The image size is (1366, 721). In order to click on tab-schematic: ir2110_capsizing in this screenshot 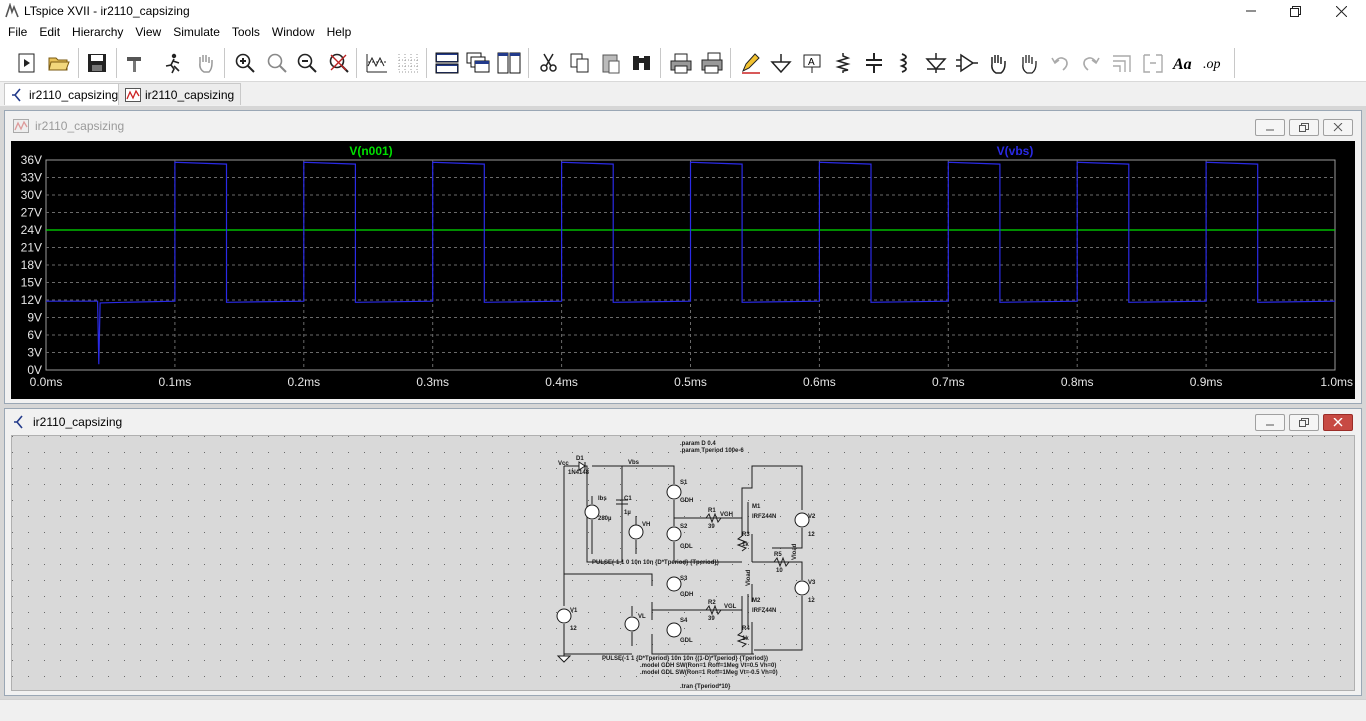, I will do `click(65, 94)`.